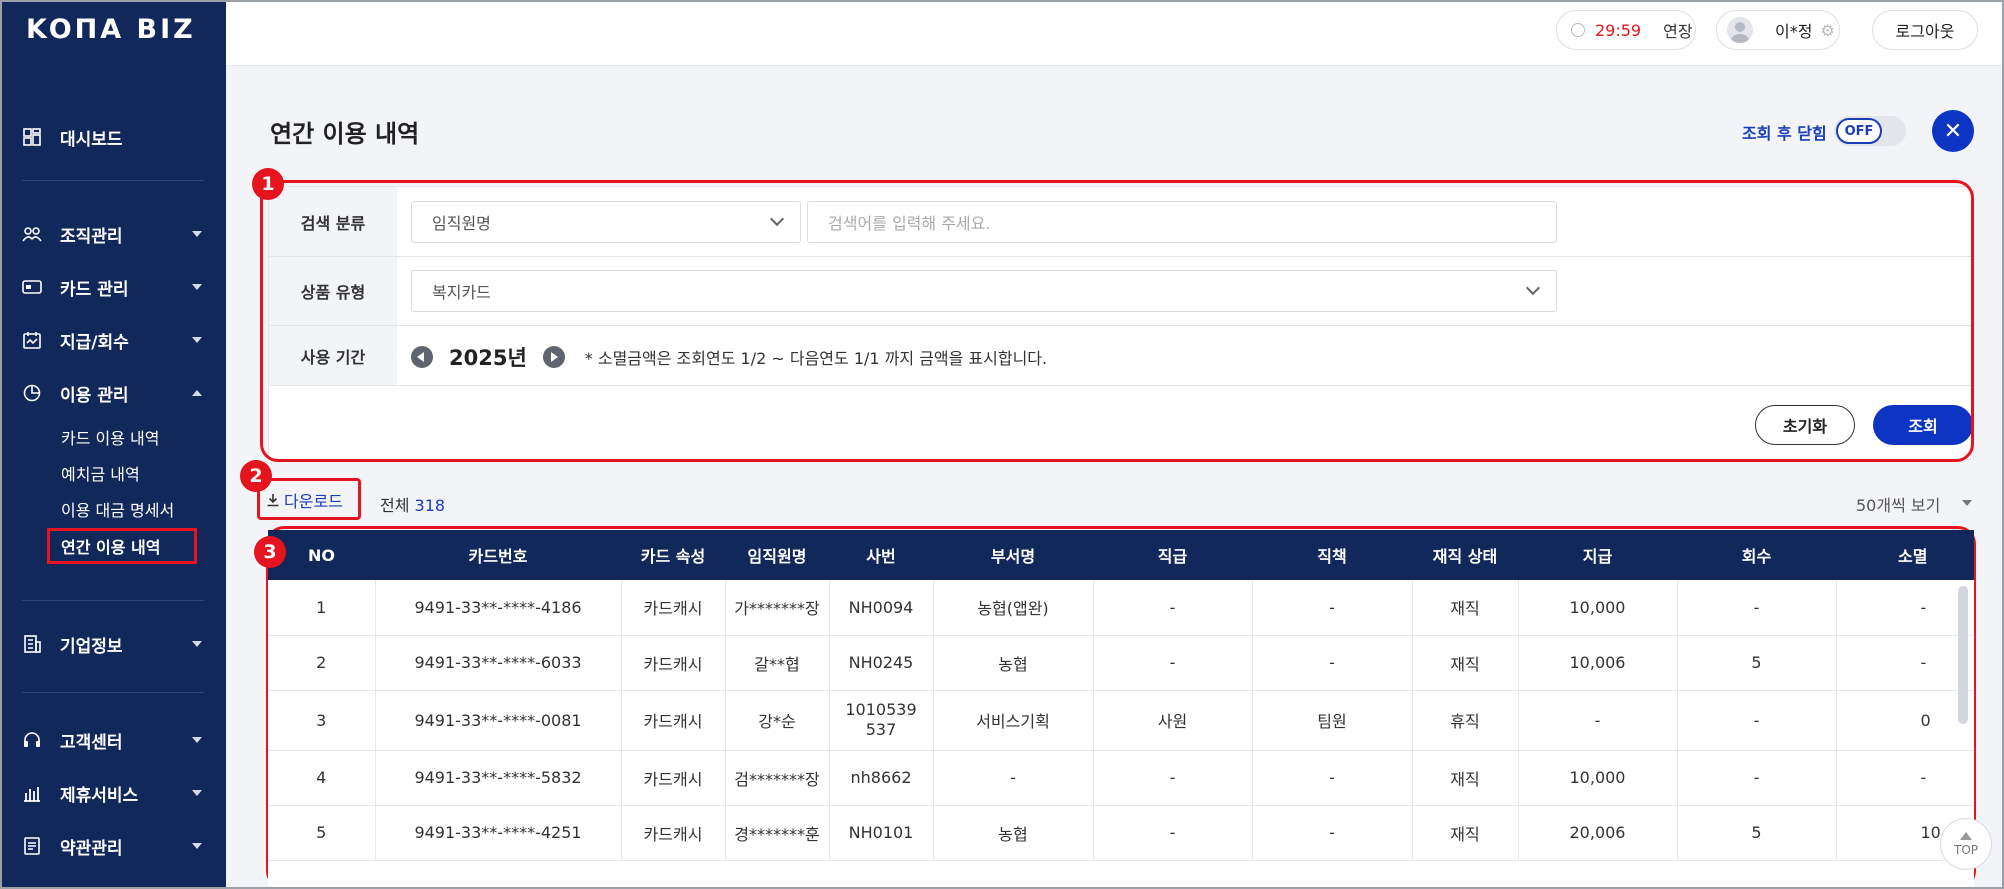  I want to click on close-after-toggle: OFF, so click(1870, 131).